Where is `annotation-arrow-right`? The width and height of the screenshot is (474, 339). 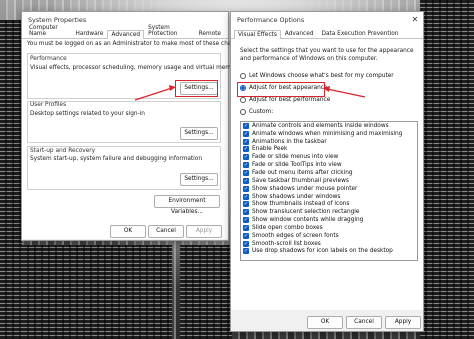 annotation-arrow-right is located at coordinates (344, 92).